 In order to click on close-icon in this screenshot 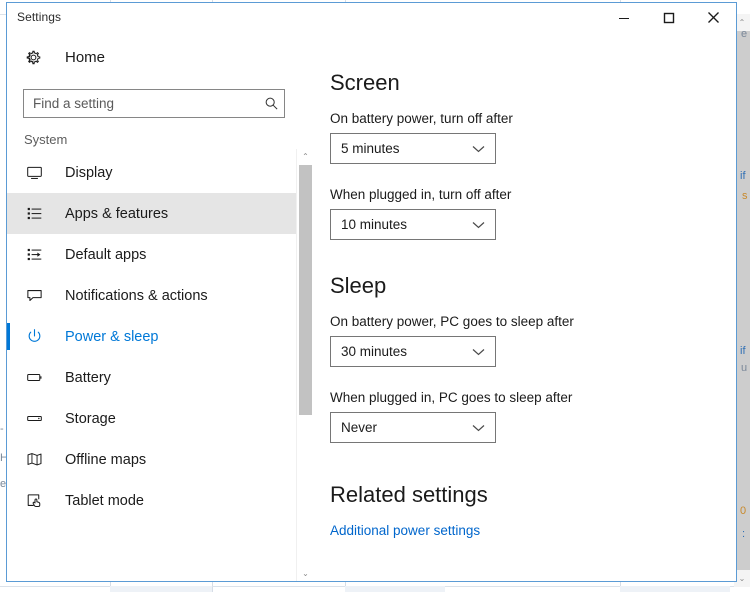, I will do `click(713, 17)`.